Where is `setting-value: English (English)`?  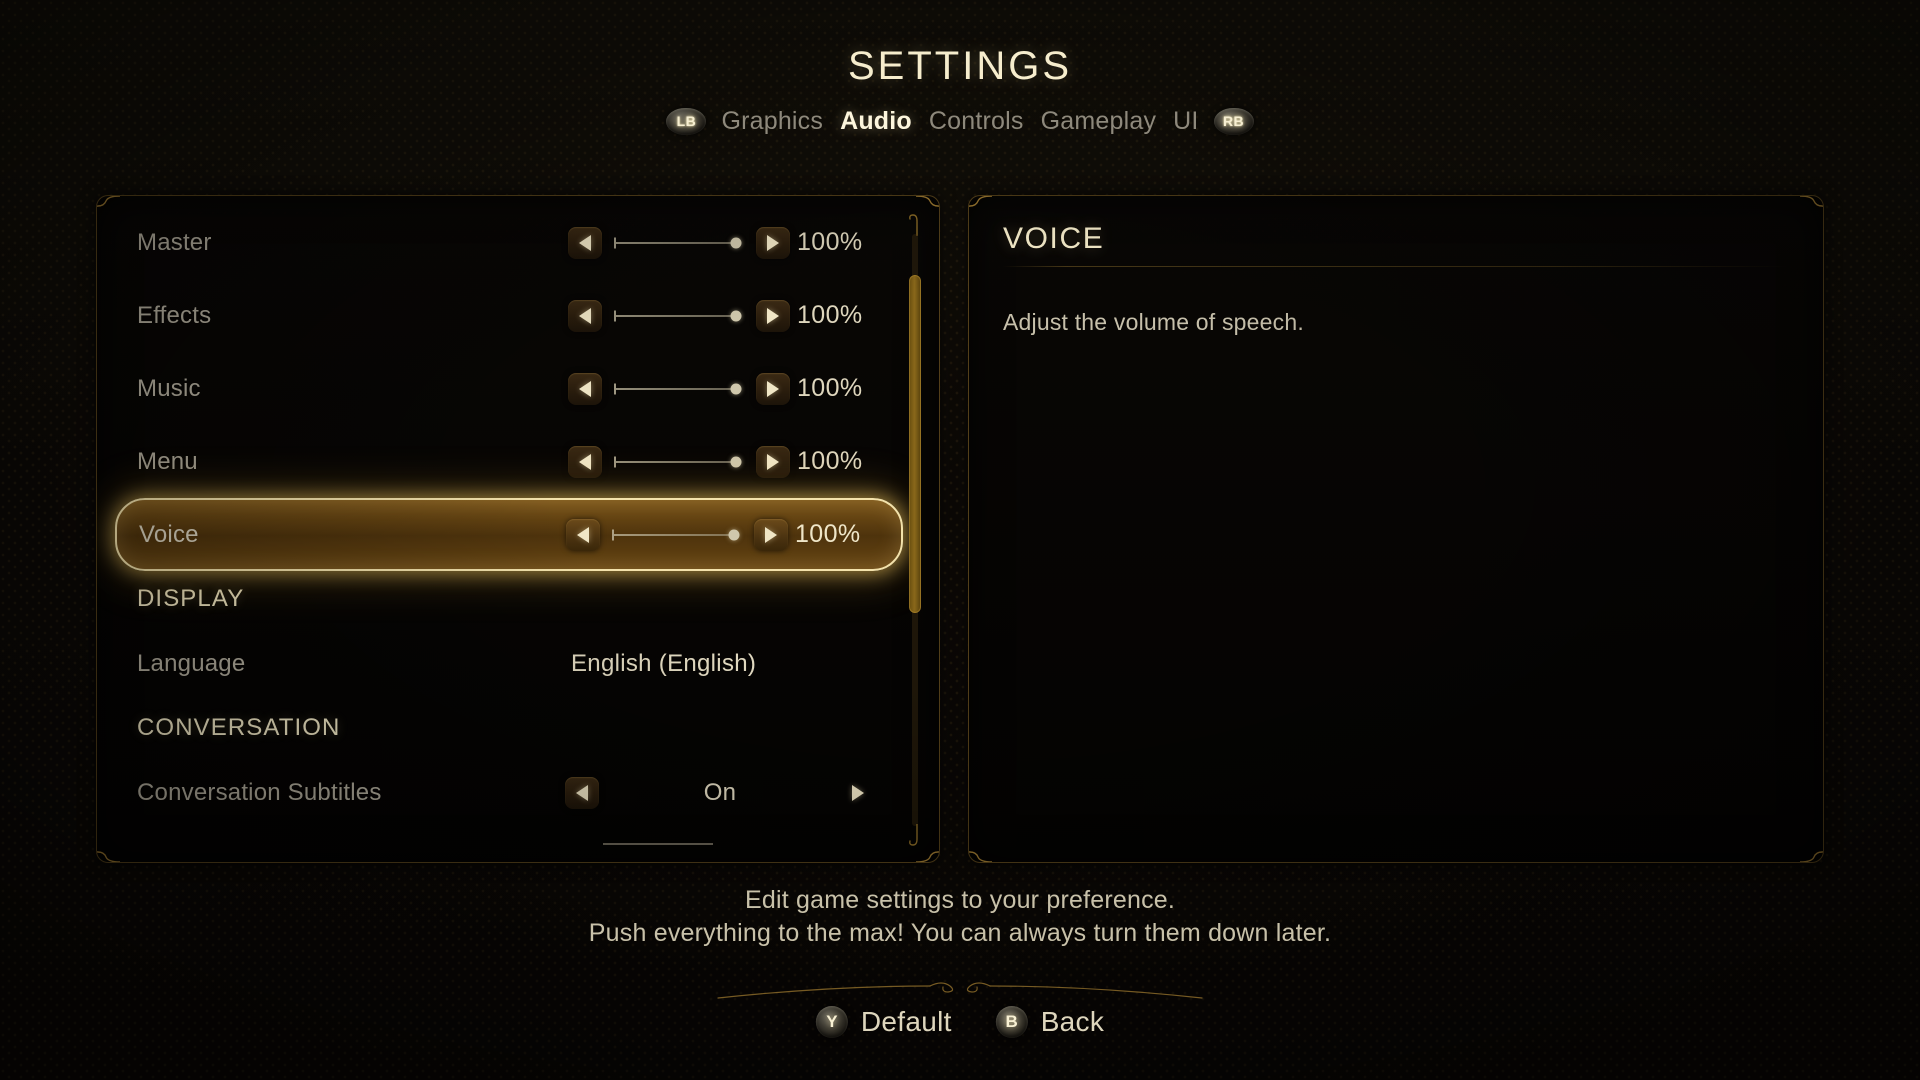
setting-value: English (English) is located at coordinates (664, 663).